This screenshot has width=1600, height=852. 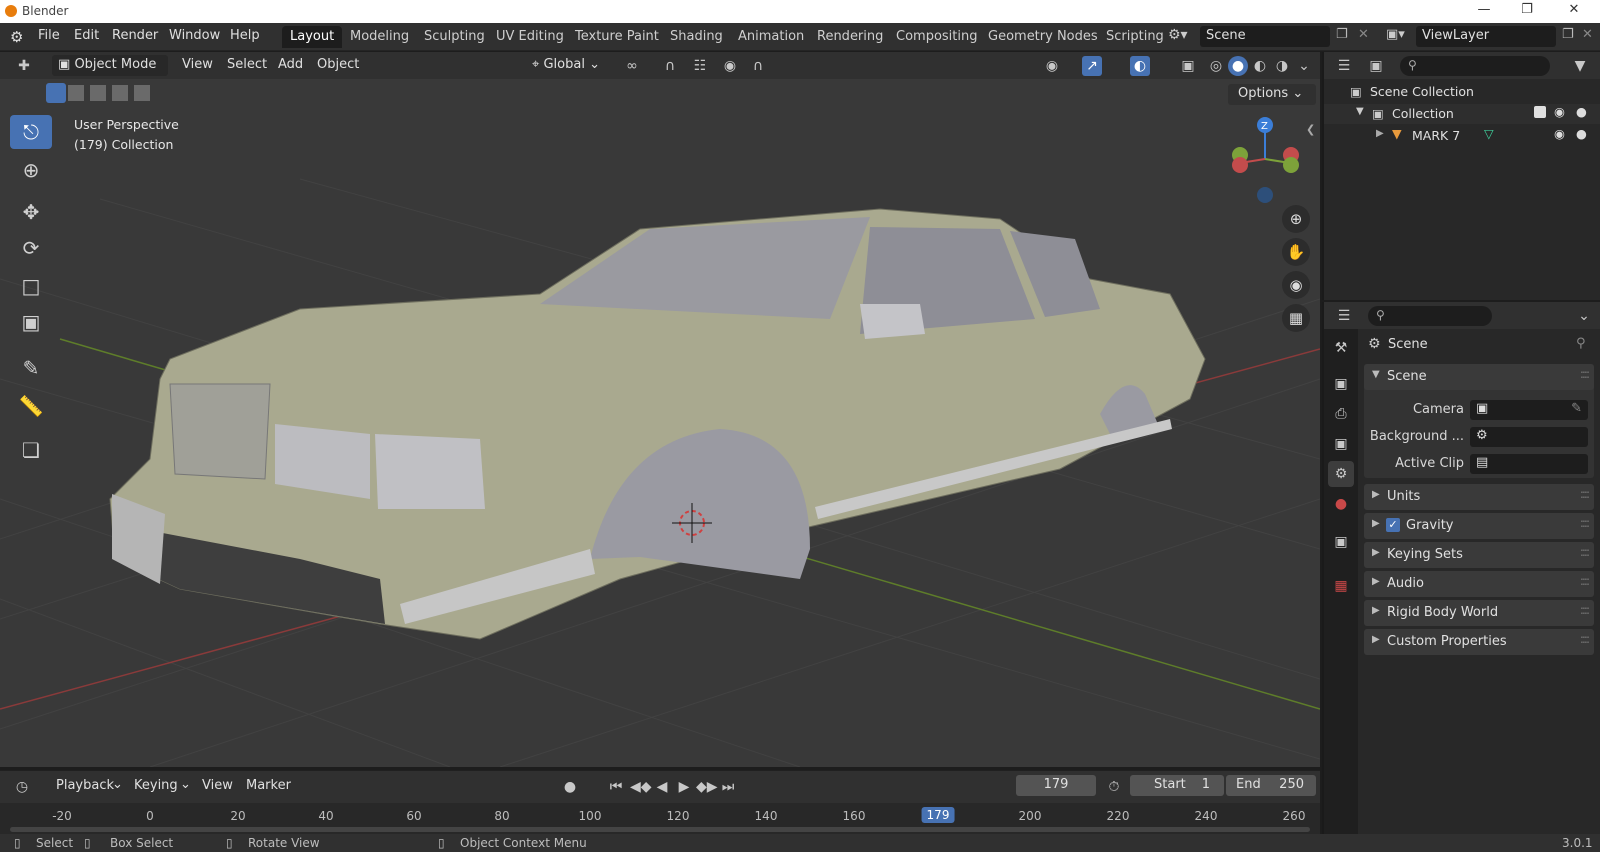 What do you see at coordinates (728, 787) in the screenshot?
I see `jump-end-icon: ⏭` at bounding box center [728, 787].